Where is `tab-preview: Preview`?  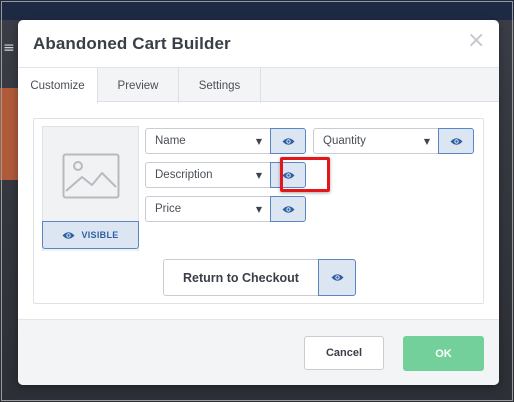
tab-preview: Preview is located at coordinates (138, 85).